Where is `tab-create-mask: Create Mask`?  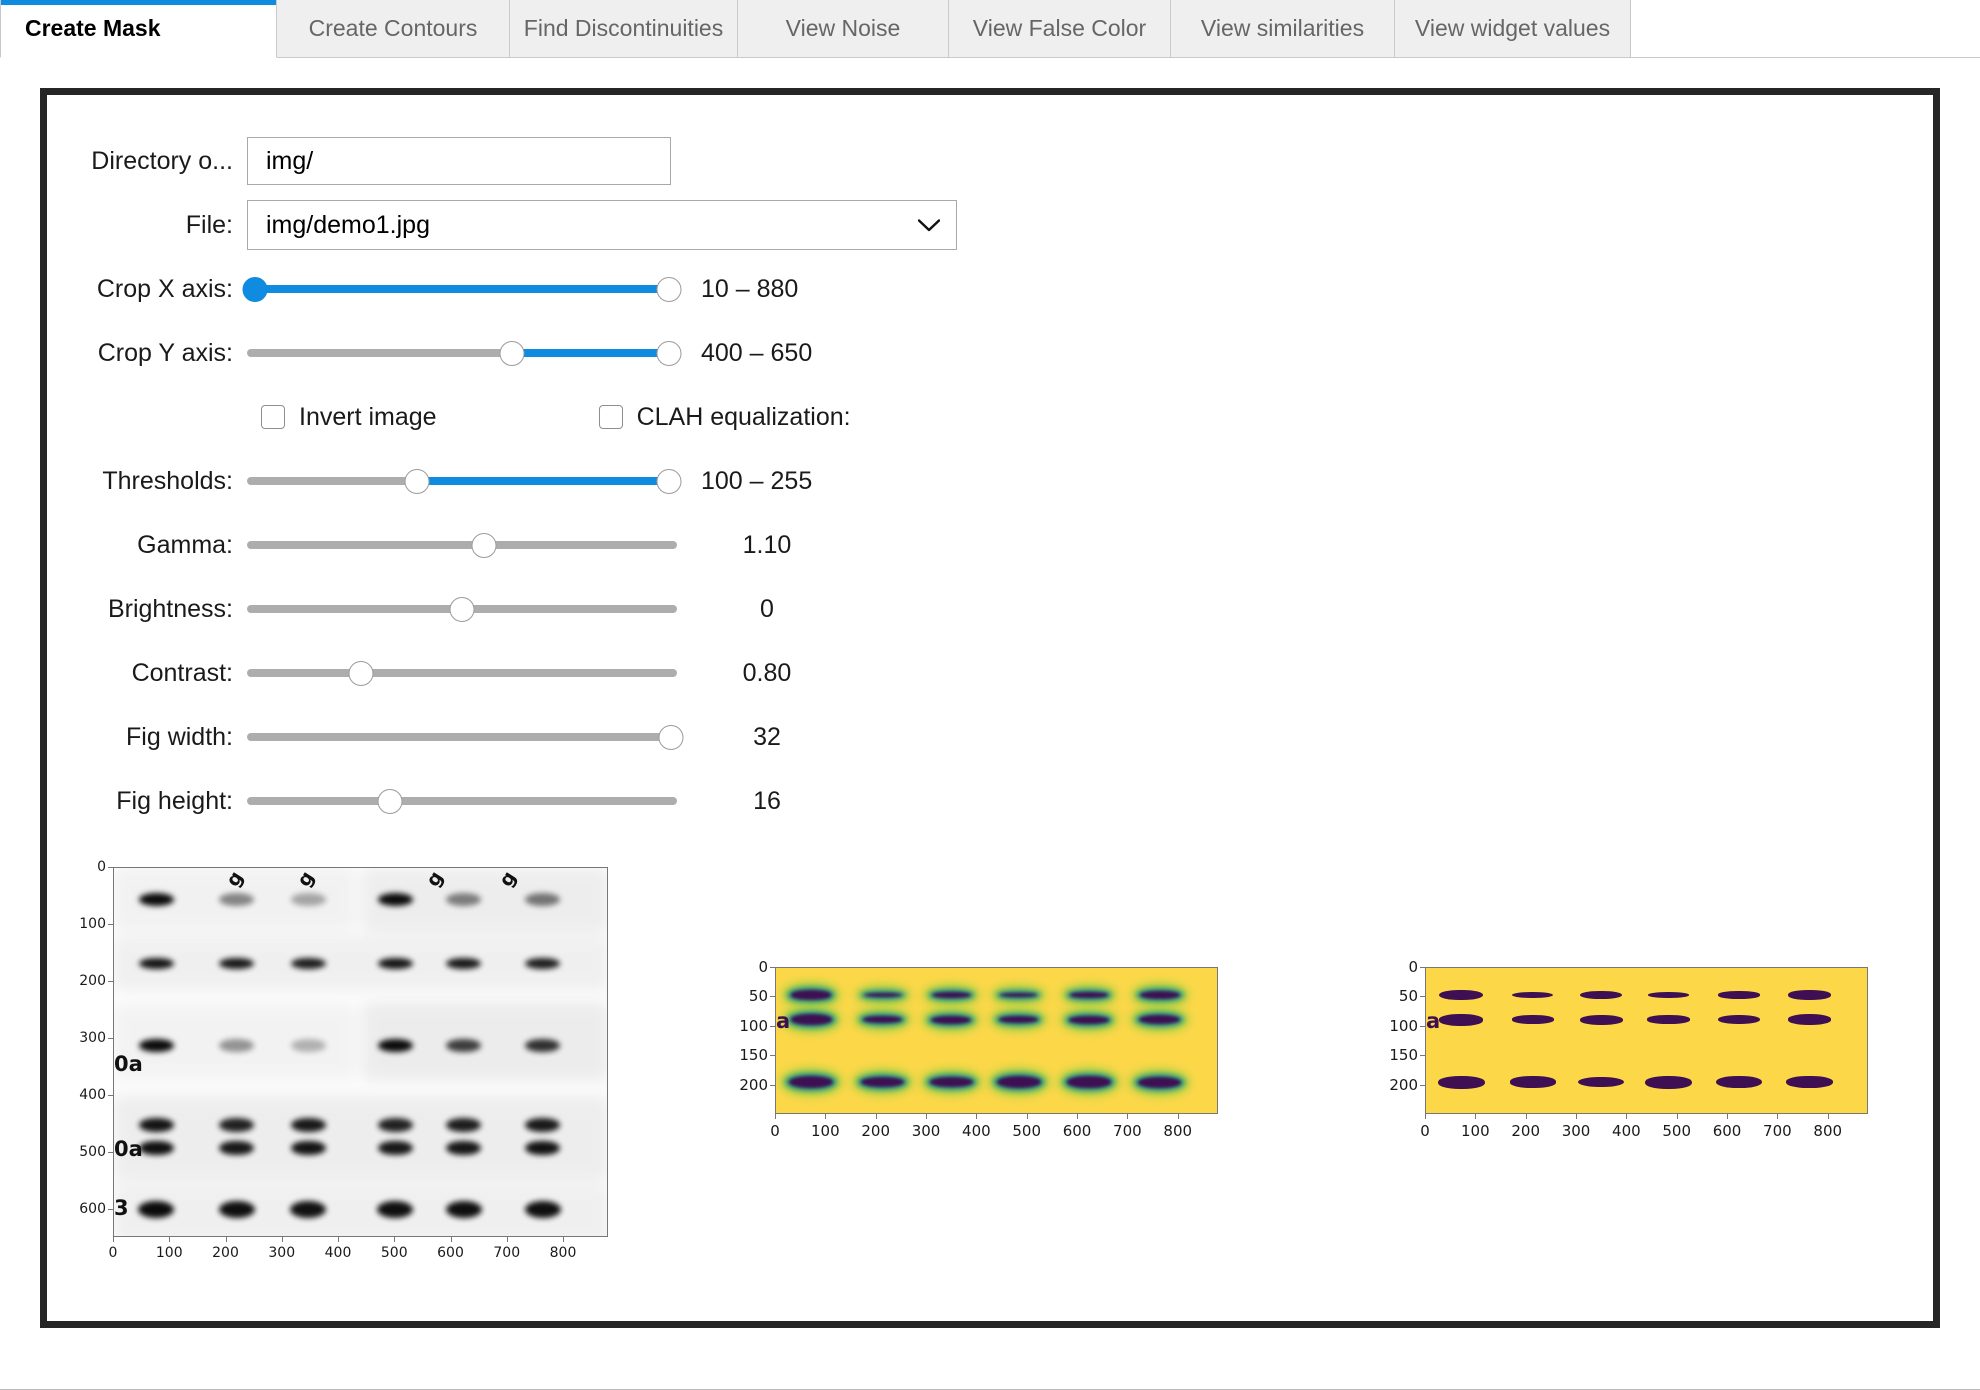
tab-create-mask: Create Mask is located at coordinates (138, 29).